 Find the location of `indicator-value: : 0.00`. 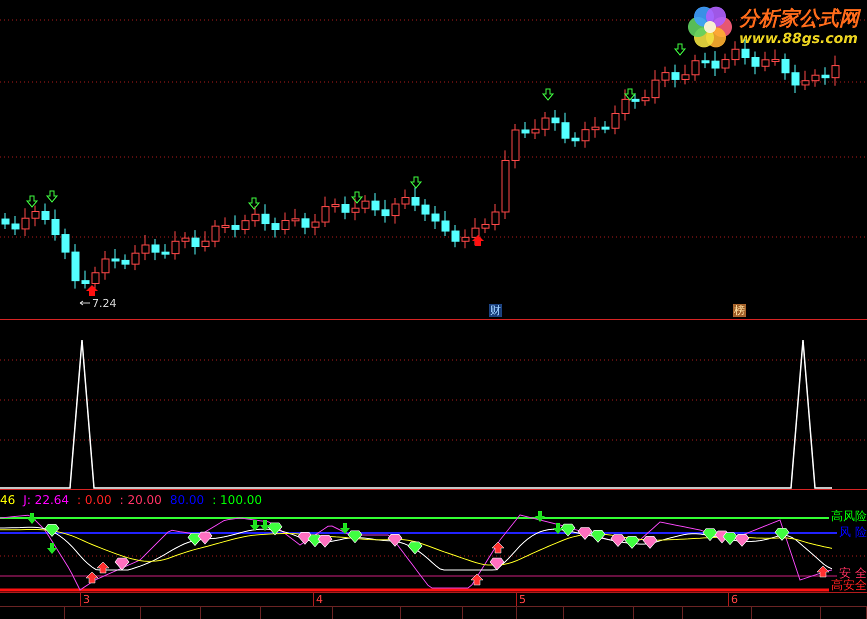

indicator-value: : 0.00 is located at coordinates (94, 500).